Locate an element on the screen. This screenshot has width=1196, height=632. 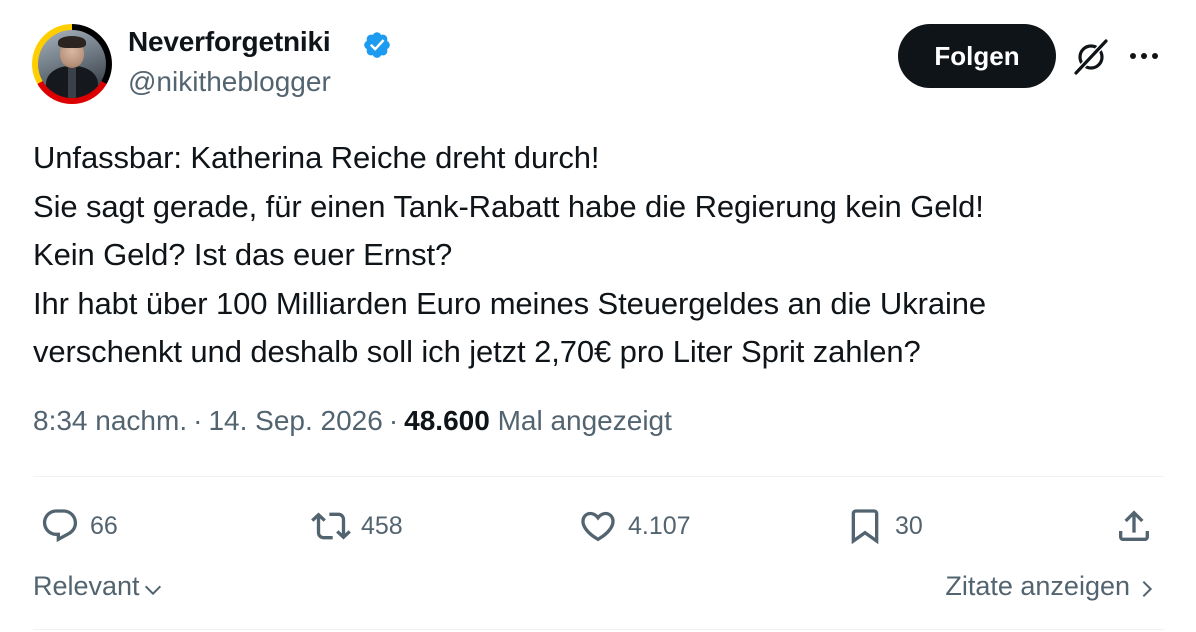
repost-button: 458 is located at coordinates (357, 526).